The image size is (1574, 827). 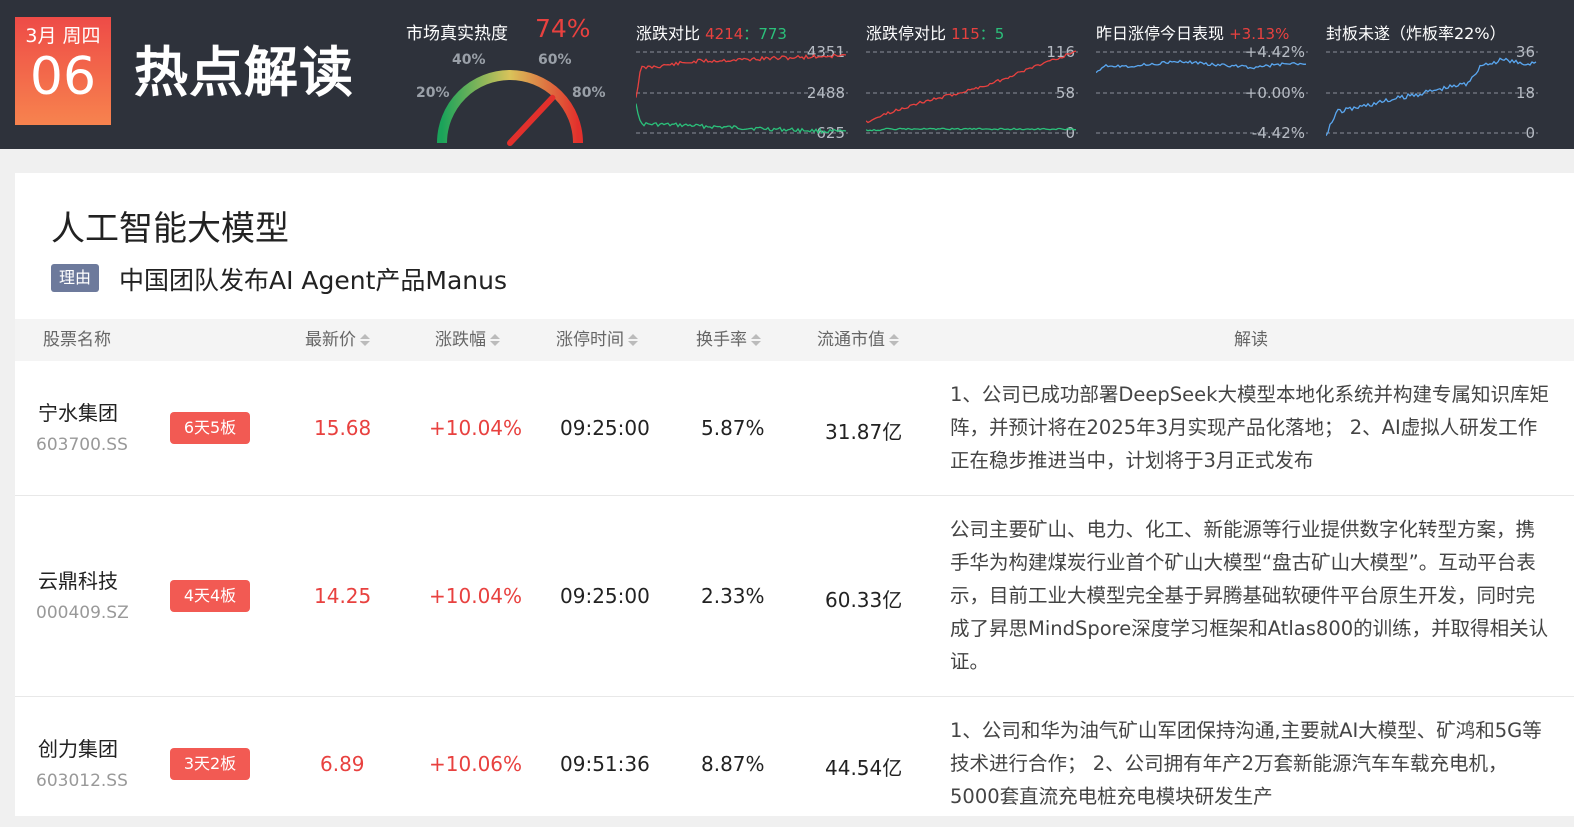 What do you see at coordinates (210, 596) in the screenshot?
I see `streak-badge: 4天4板` at bounding box center [210, 596].